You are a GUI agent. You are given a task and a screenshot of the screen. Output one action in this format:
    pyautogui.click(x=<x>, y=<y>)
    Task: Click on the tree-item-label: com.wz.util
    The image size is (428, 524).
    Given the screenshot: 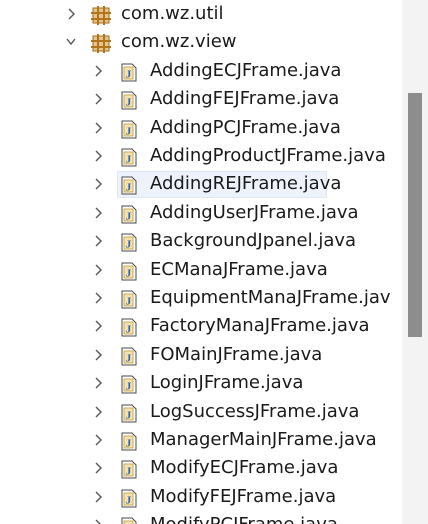 What is the action you would take?
    pyautogui.click(x=172, y=13)
    